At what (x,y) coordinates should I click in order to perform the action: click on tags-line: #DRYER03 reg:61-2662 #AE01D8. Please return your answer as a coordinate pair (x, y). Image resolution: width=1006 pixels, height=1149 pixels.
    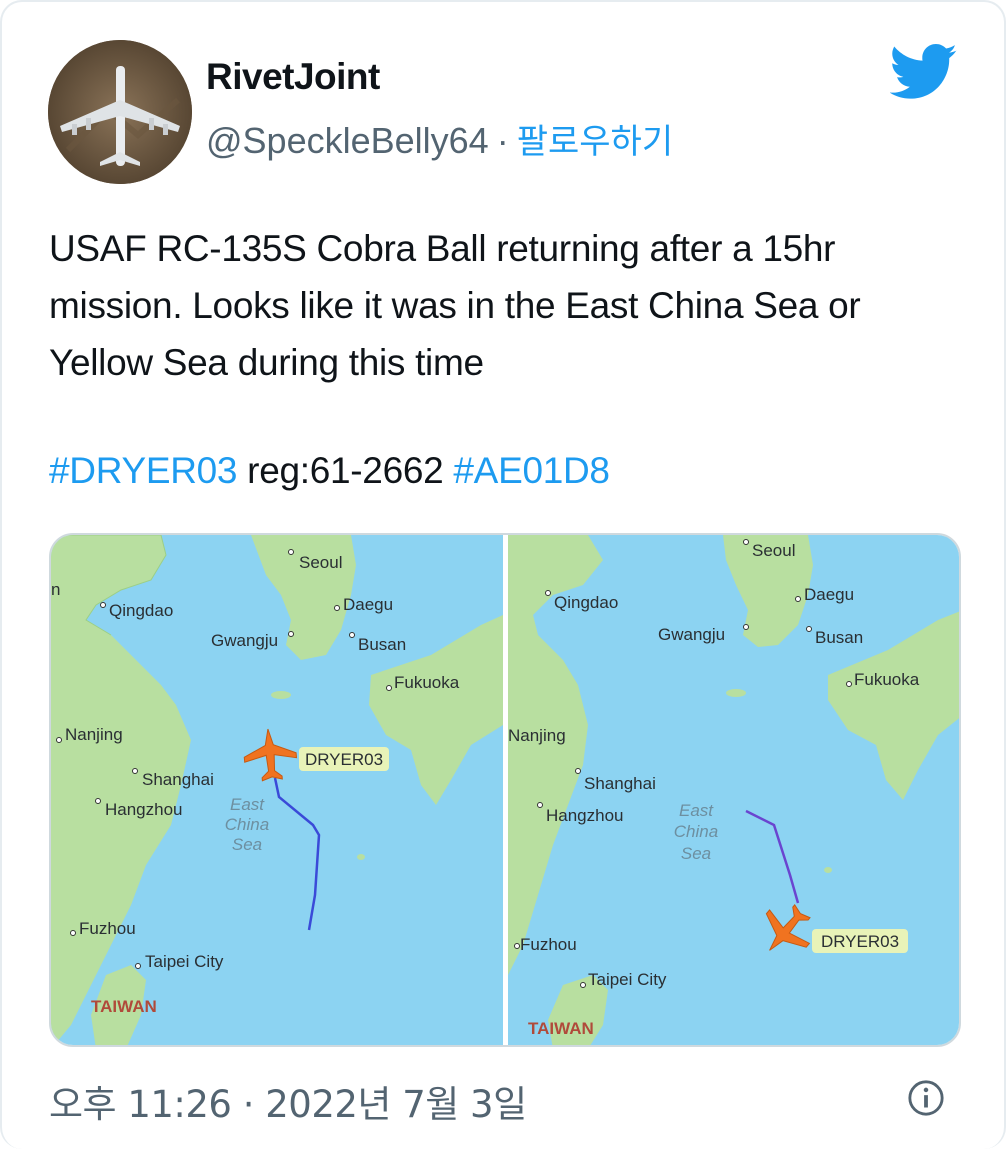
    Looking at the image, I should click on (329, 471).